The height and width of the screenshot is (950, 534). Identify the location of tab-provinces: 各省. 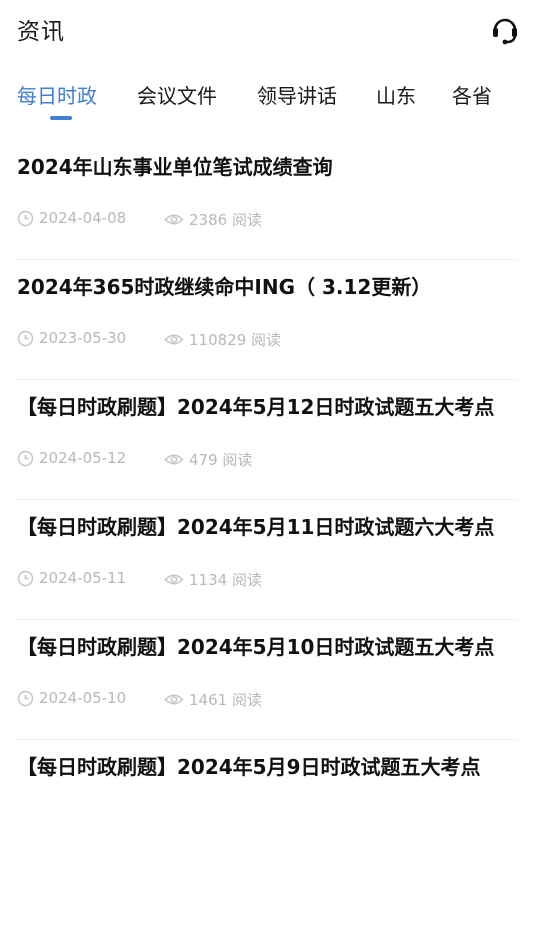
(472, 94).